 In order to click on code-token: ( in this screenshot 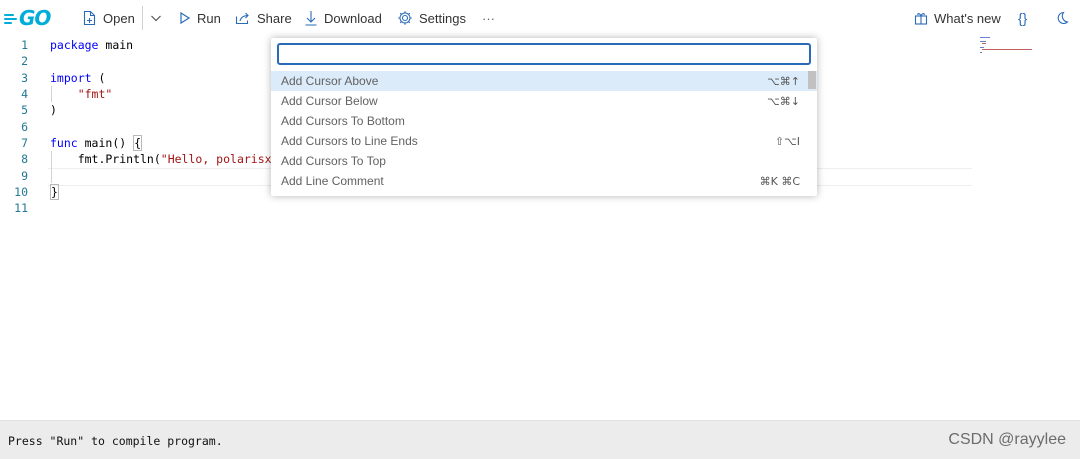, I will do `click(98, 78)`.